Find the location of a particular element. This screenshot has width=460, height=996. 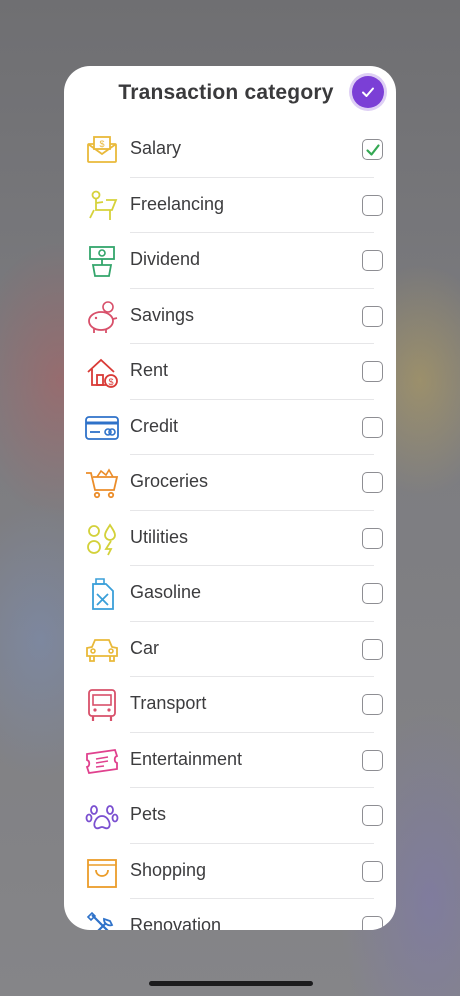

car-icon is located at coordinates (102, 650).